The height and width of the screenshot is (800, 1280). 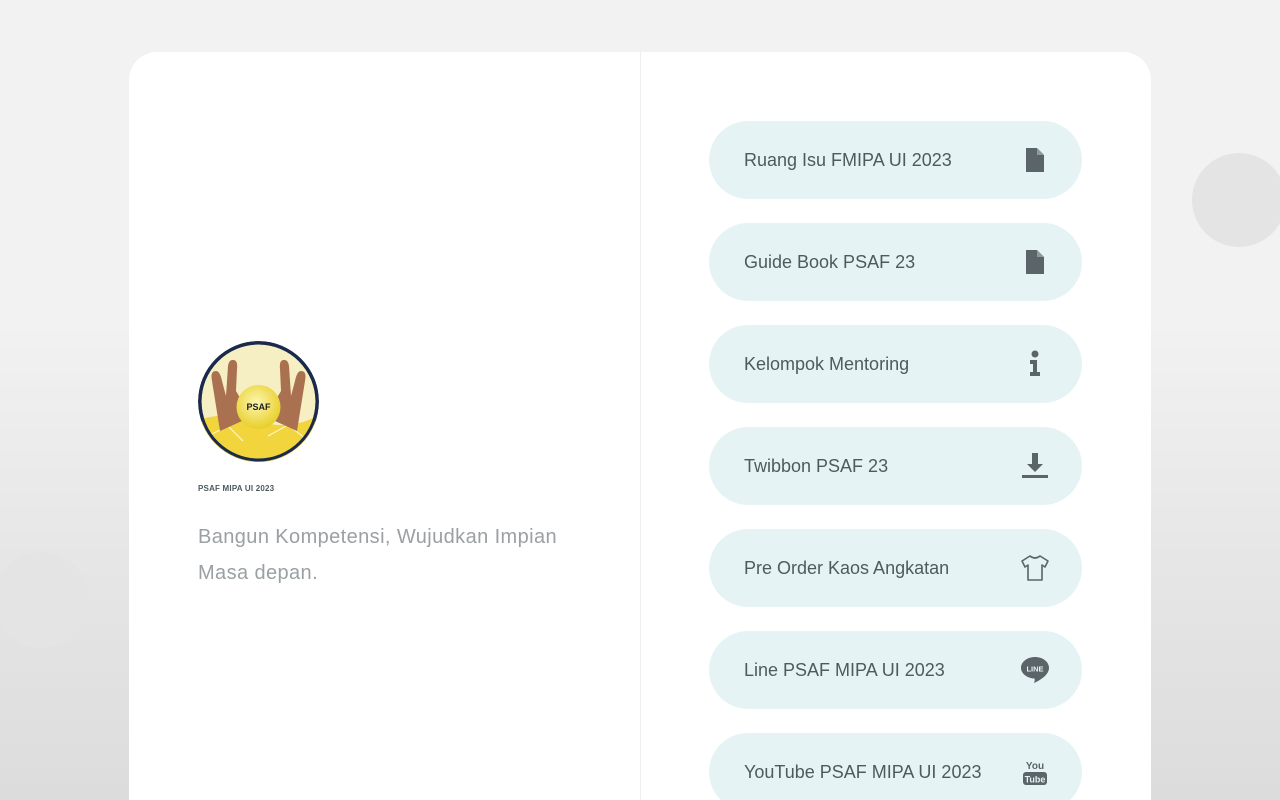 I want to click on svg-text: LINE, so click(x=1034, y=669).